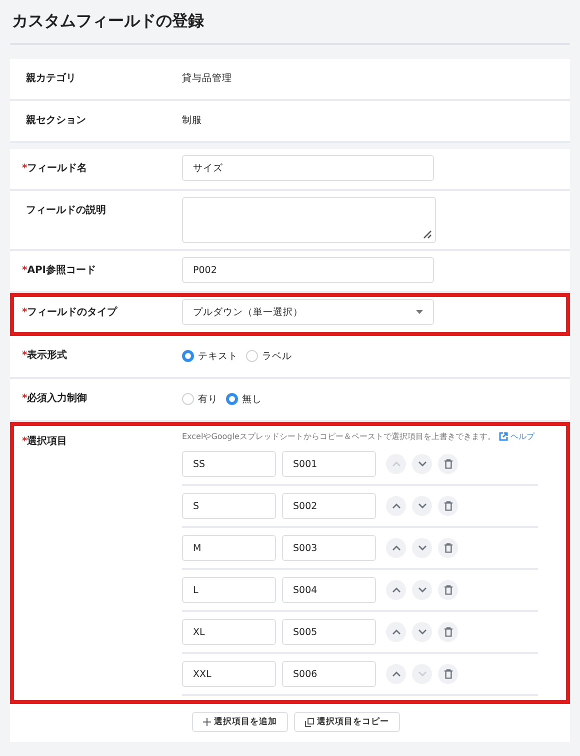  I want to click on radio-label: 有り, so click(208, 399).